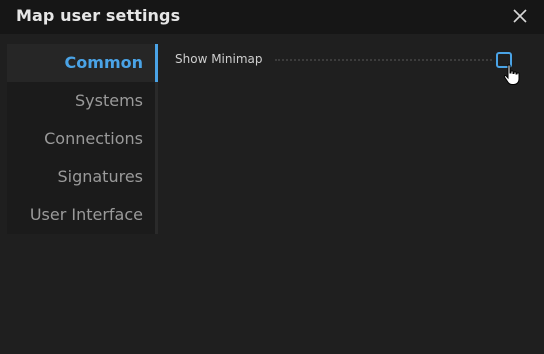 This screenshot has height=354, width=544. Describe the element at coordinates (156, 63) in the screenshot. I see `active-indicator` at that location.